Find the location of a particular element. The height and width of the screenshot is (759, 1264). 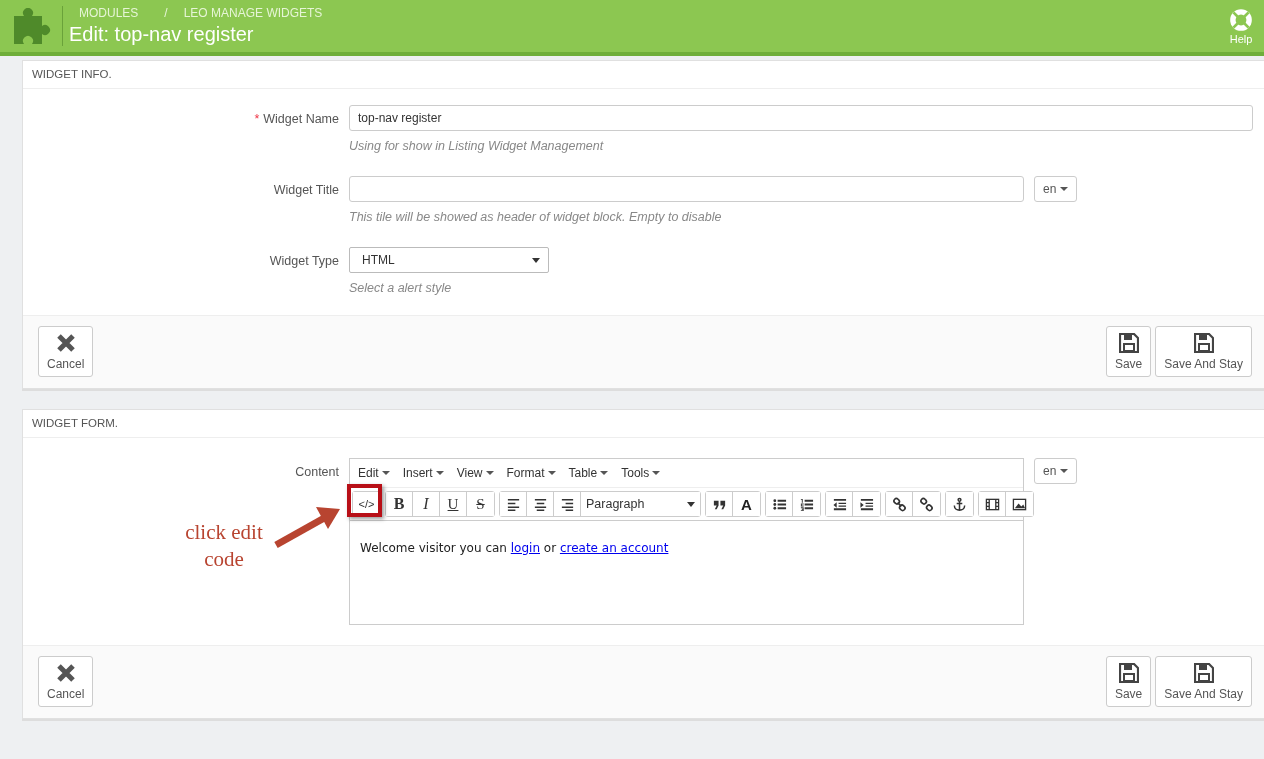

type-select: HTML is located at coordinates (449, 260).